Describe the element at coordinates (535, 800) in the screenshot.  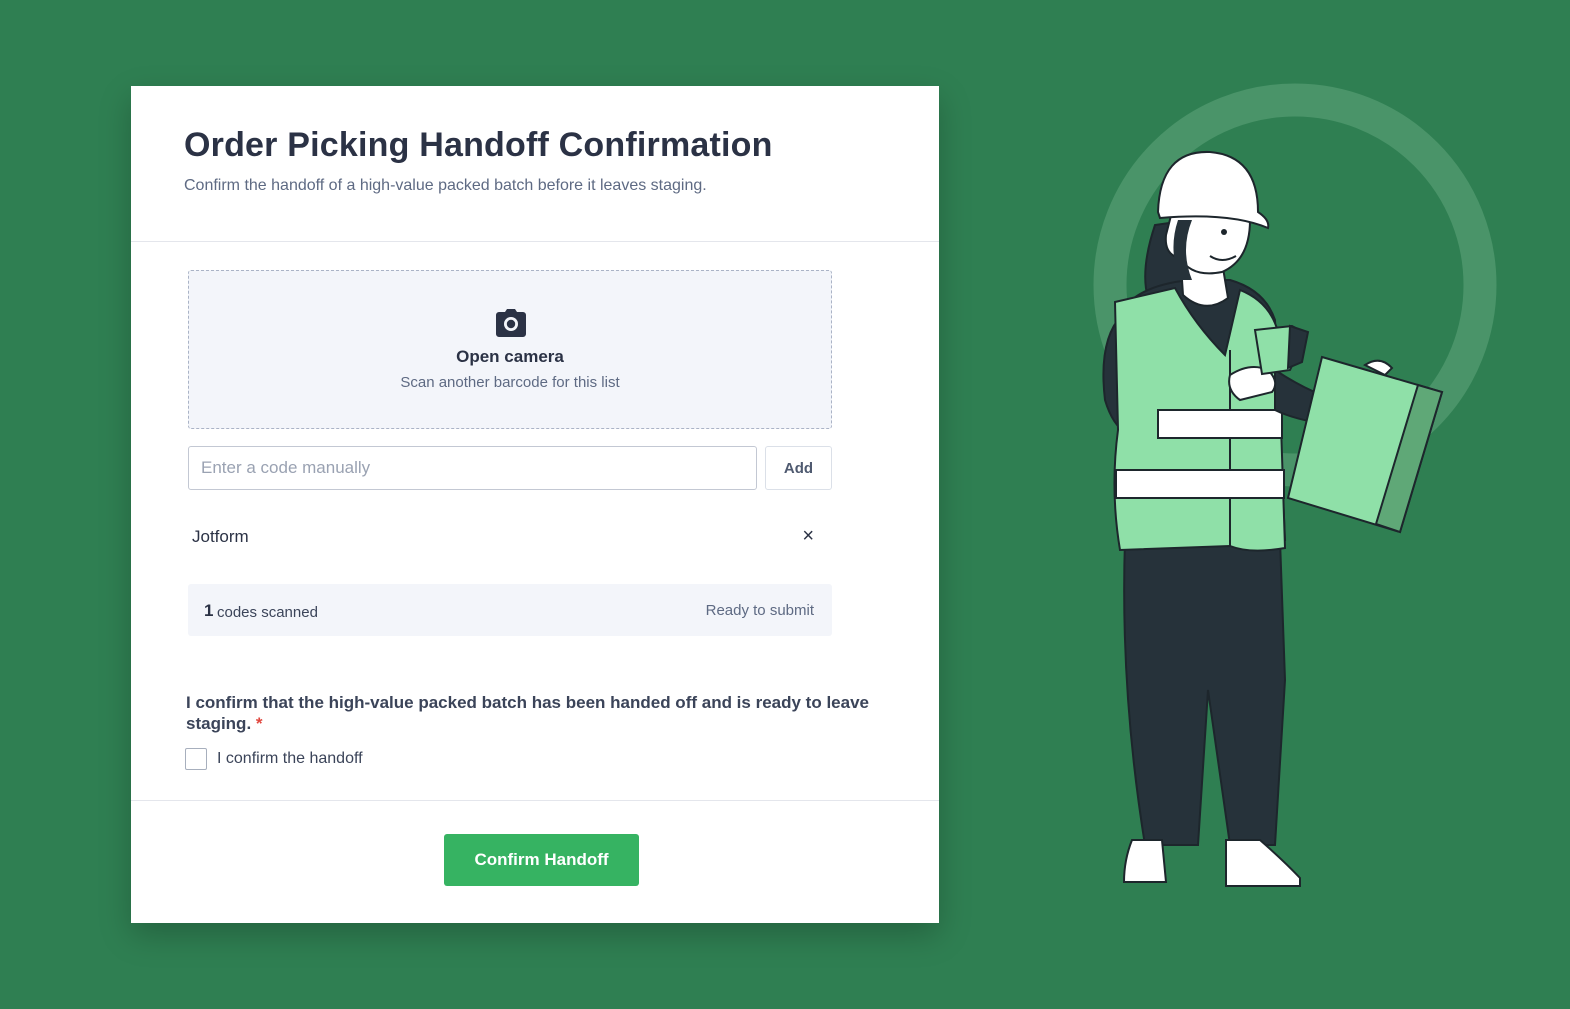
I see `footer-divider` at that location.